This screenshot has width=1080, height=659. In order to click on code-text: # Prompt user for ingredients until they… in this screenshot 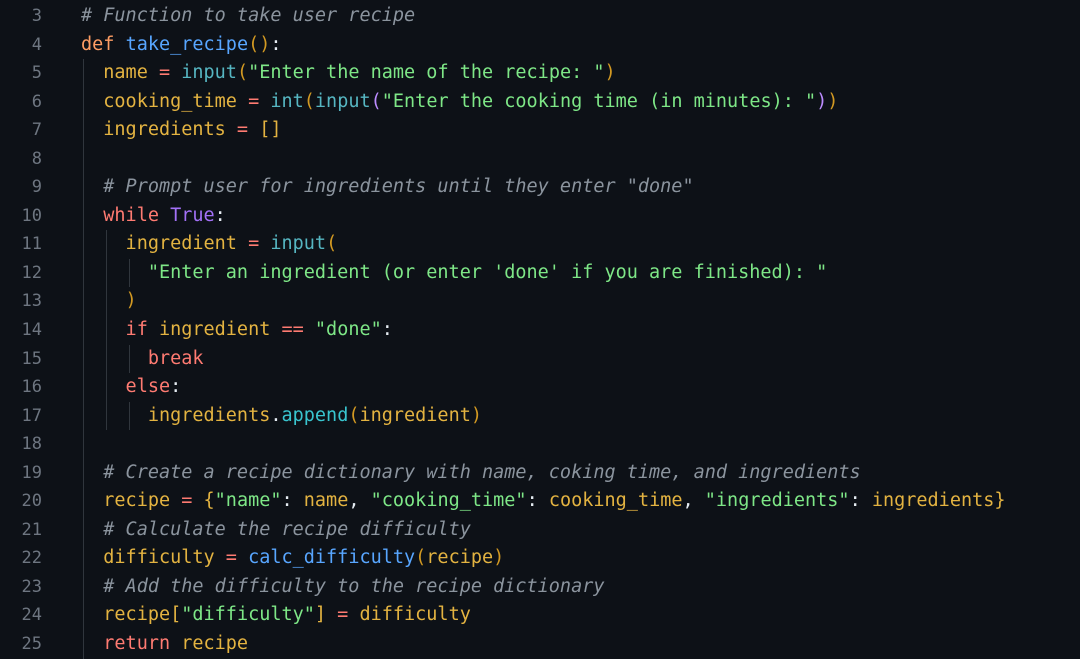, I will do `click(387, 187)`.